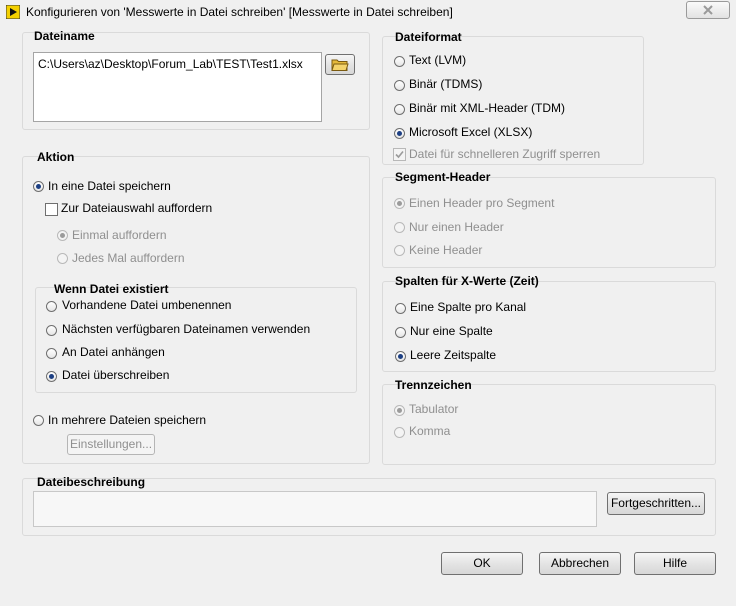  I want to click on xcols-per-channel-label: Eine Spalte pro Kanal, so click(468, 307).